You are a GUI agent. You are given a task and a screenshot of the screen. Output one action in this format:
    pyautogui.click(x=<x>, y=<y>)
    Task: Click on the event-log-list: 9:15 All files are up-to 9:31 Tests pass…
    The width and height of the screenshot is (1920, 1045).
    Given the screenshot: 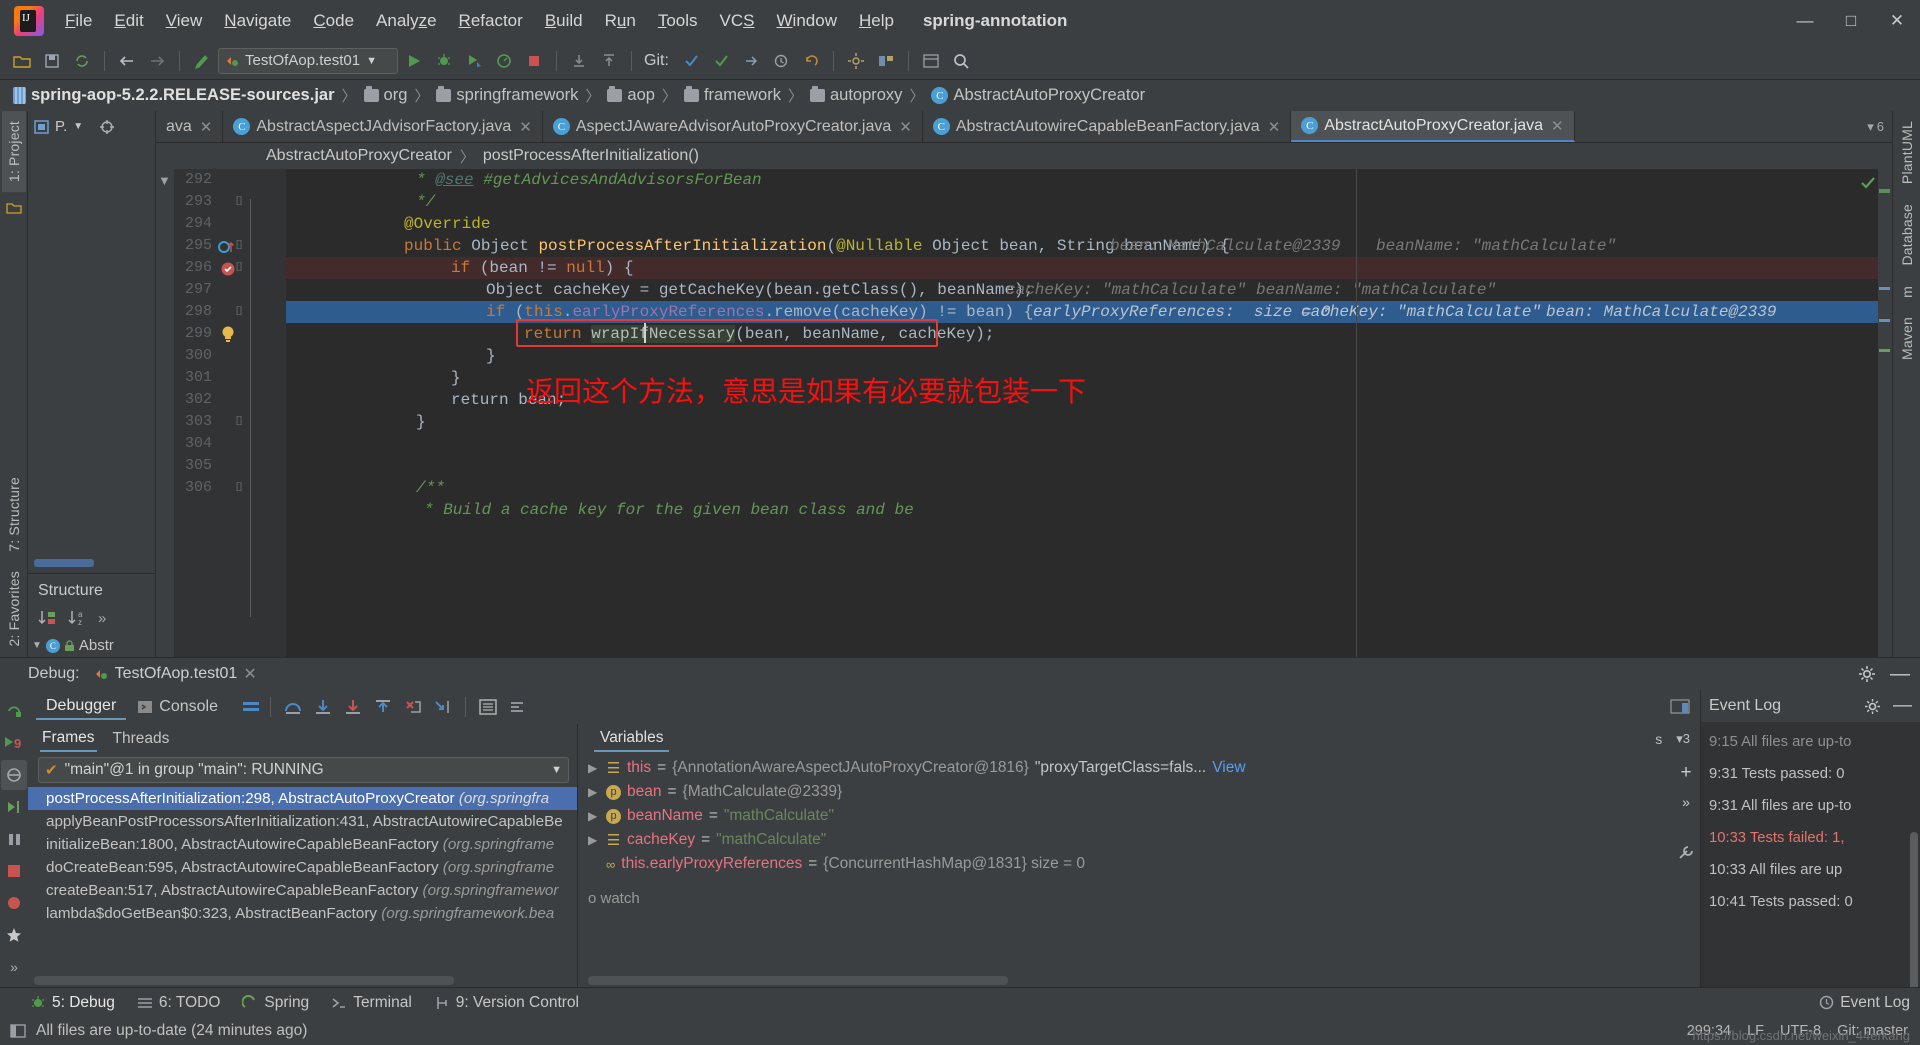 What is the action you would take?
    pyautogui.click(x=1810, y=854)
    